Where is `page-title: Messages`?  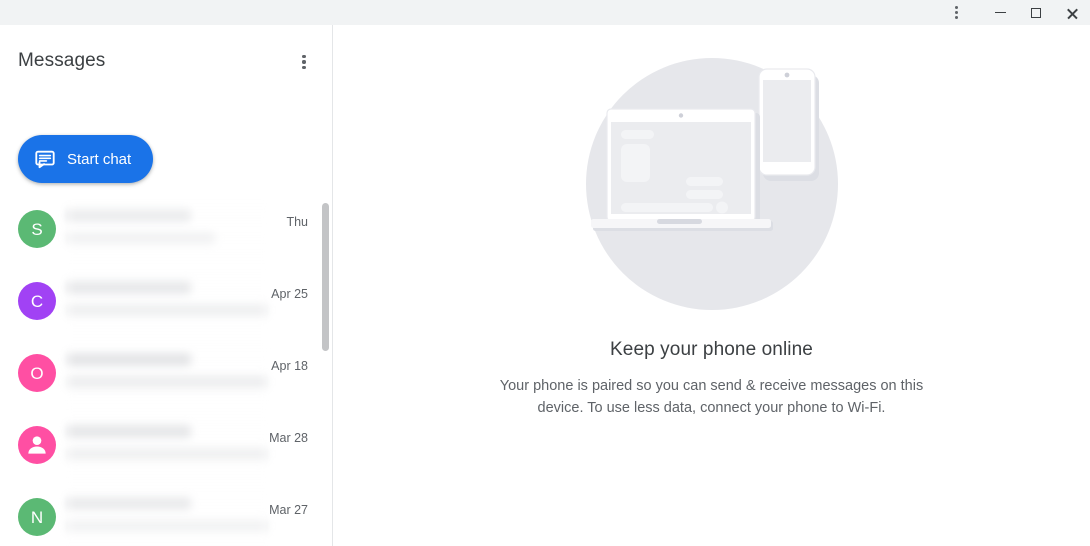
page-title: Messages is located at coordinates (62, 60).